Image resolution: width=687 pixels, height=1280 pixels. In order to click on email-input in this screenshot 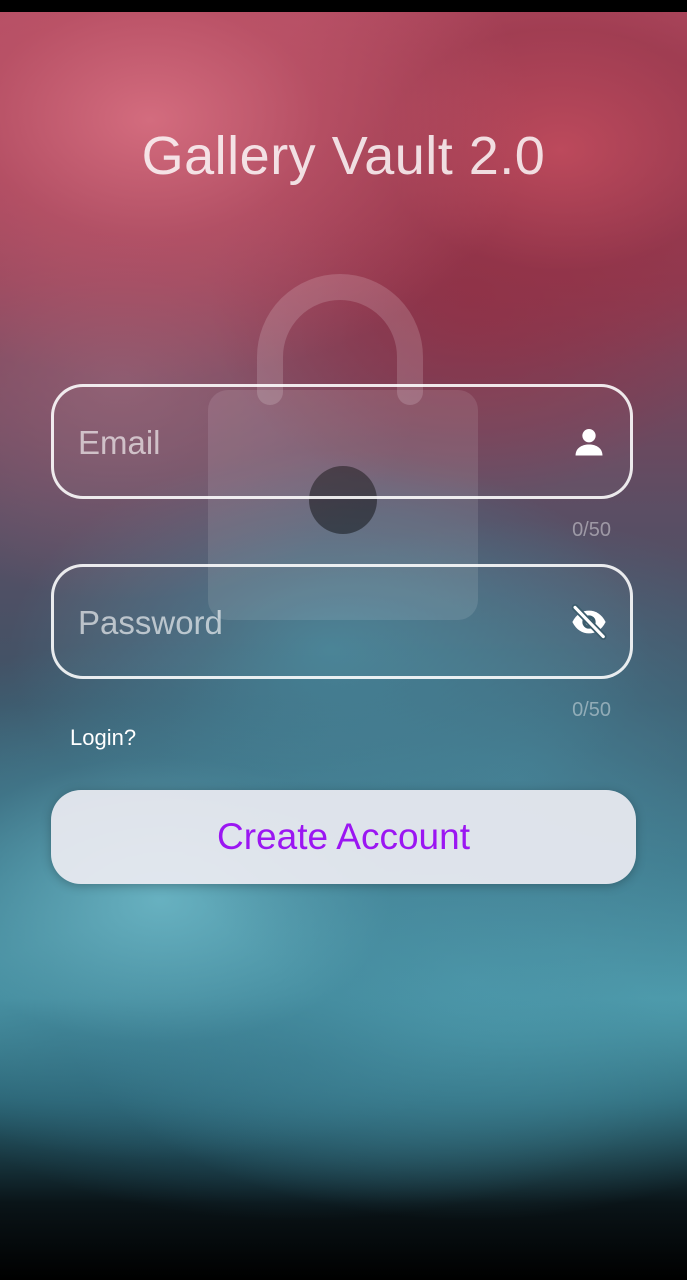, I will do `click(313, 442)`.